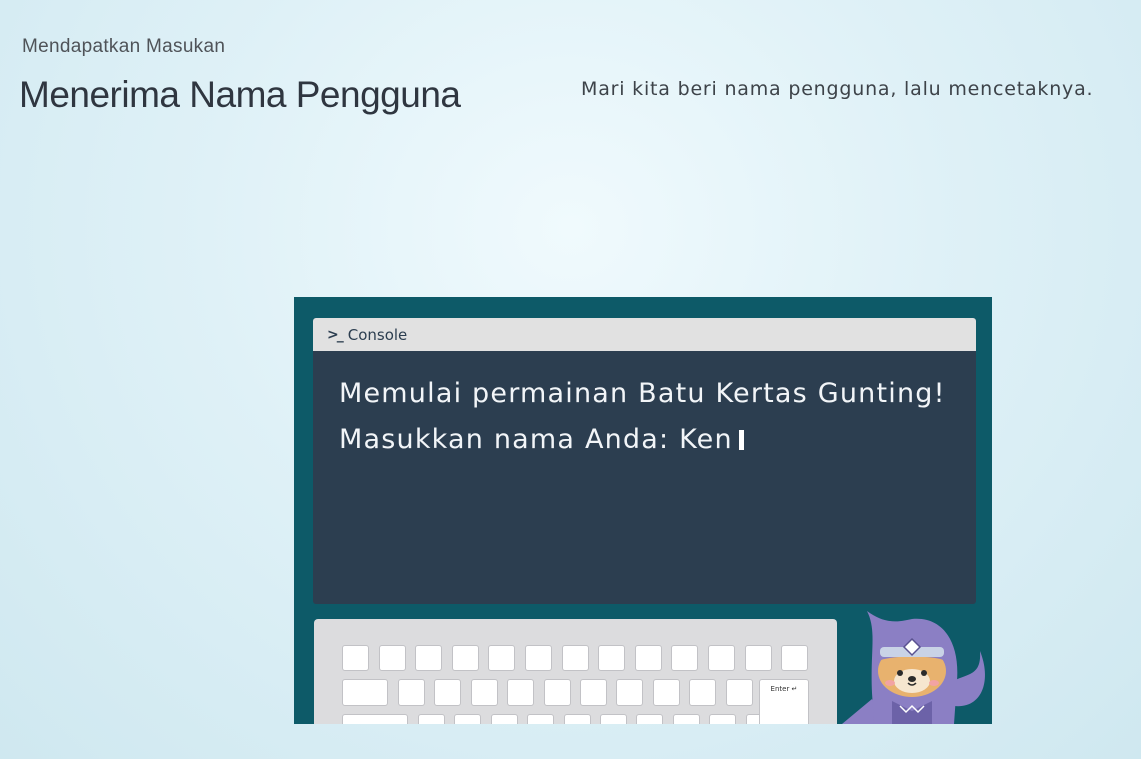 The height and width of the screenshot is (759, 1141). I want to click on enter-key-label: Enter ↵, so click(784, 689).